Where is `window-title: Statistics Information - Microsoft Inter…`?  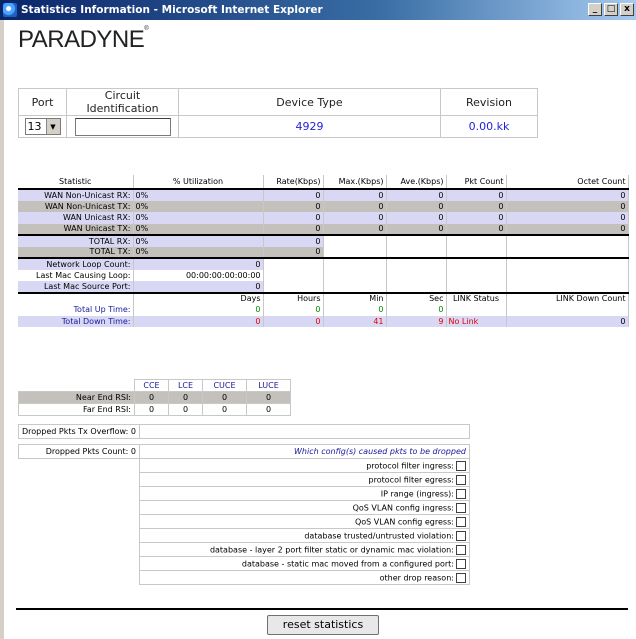 window-title: Statistics Information - Microsoft Inter… is located at coordinates (172, 10).